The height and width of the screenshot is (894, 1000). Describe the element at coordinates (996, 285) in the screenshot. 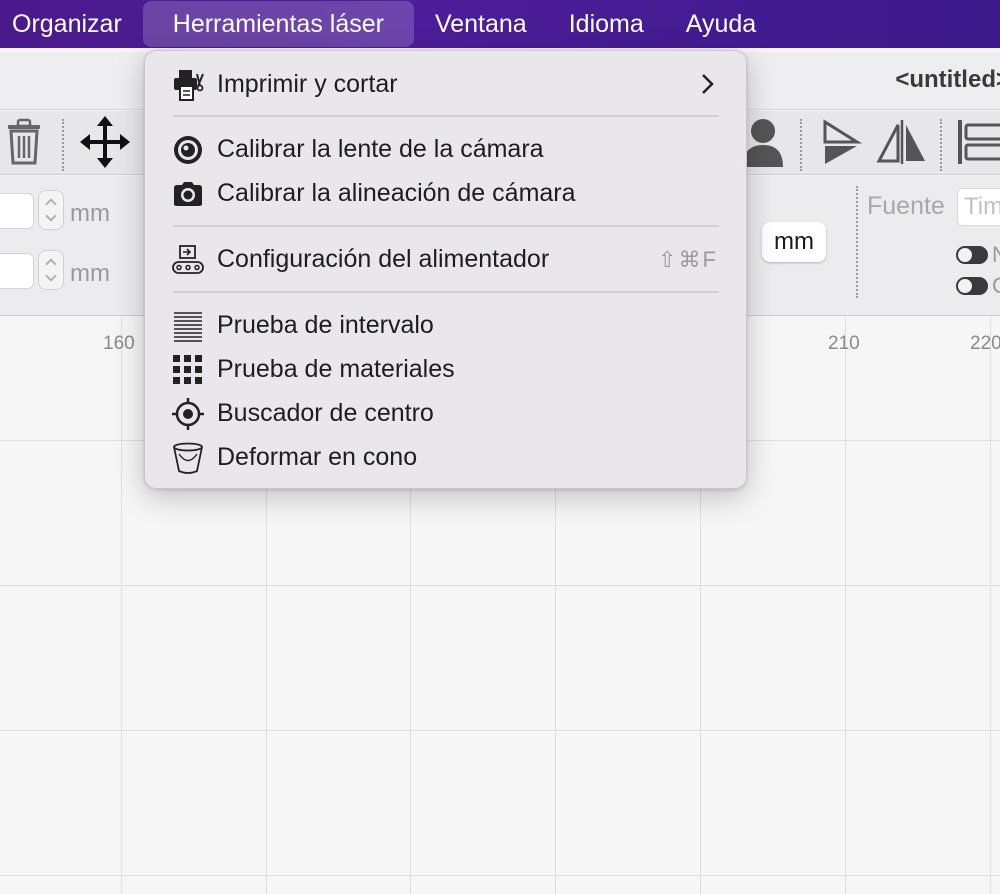

I see `toggle-label-2: C` at that location.